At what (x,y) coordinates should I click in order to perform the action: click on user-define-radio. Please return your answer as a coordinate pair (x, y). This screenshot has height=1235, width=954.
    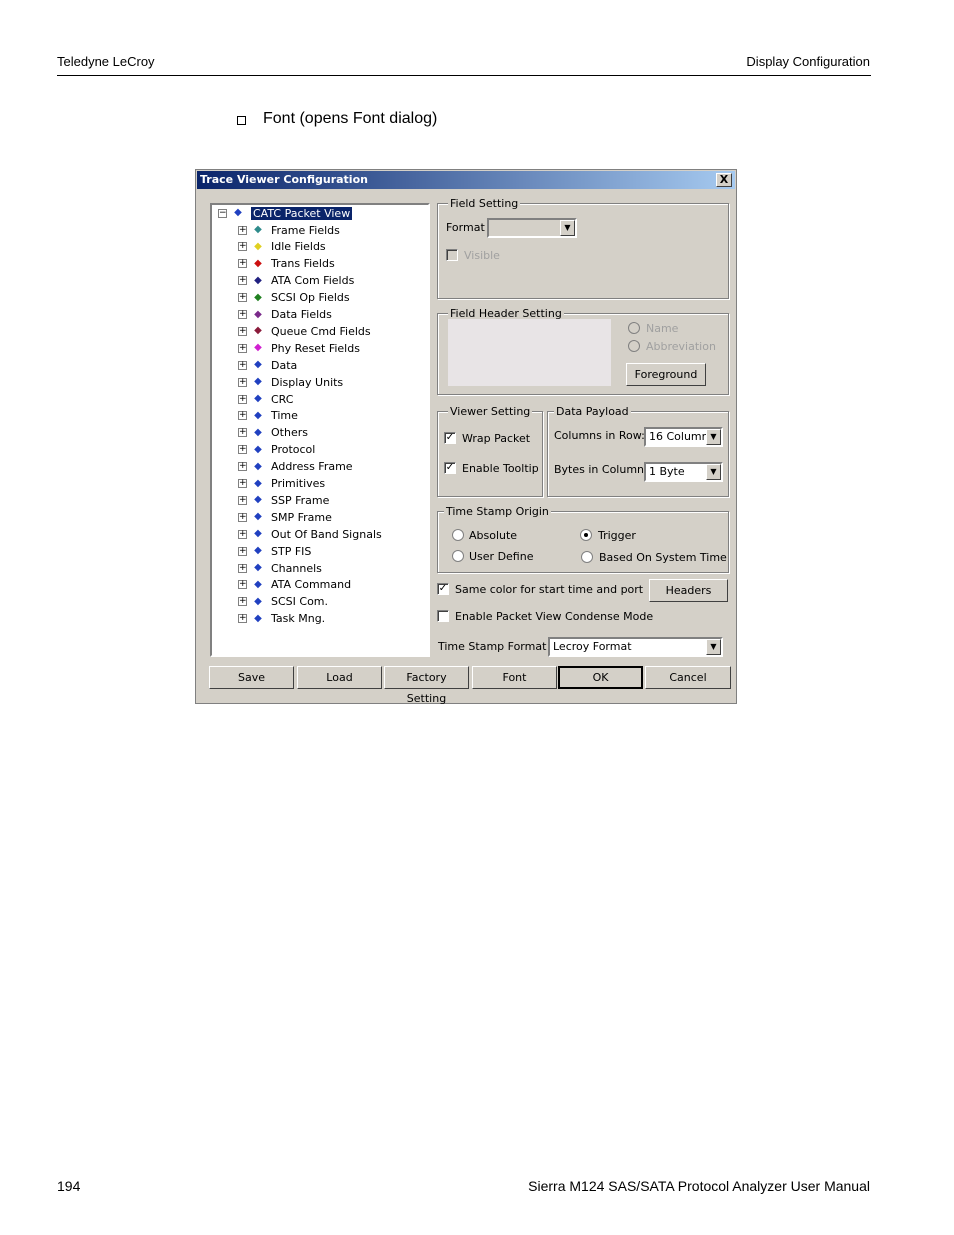
    Looking at the image, I should click on (458, 556).